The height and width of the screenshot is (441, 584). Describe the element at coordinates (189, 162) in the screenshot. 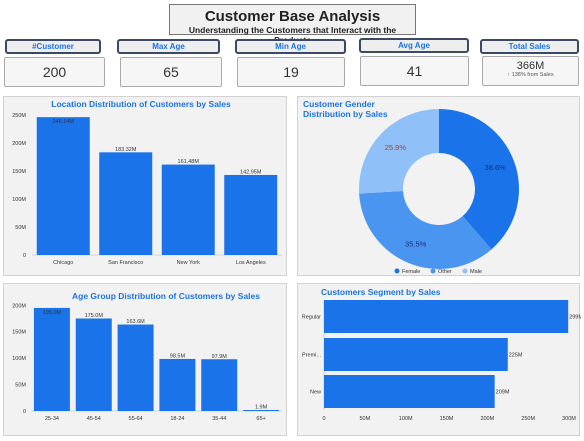

I see `bar-value-label: 161.48M` at that location.